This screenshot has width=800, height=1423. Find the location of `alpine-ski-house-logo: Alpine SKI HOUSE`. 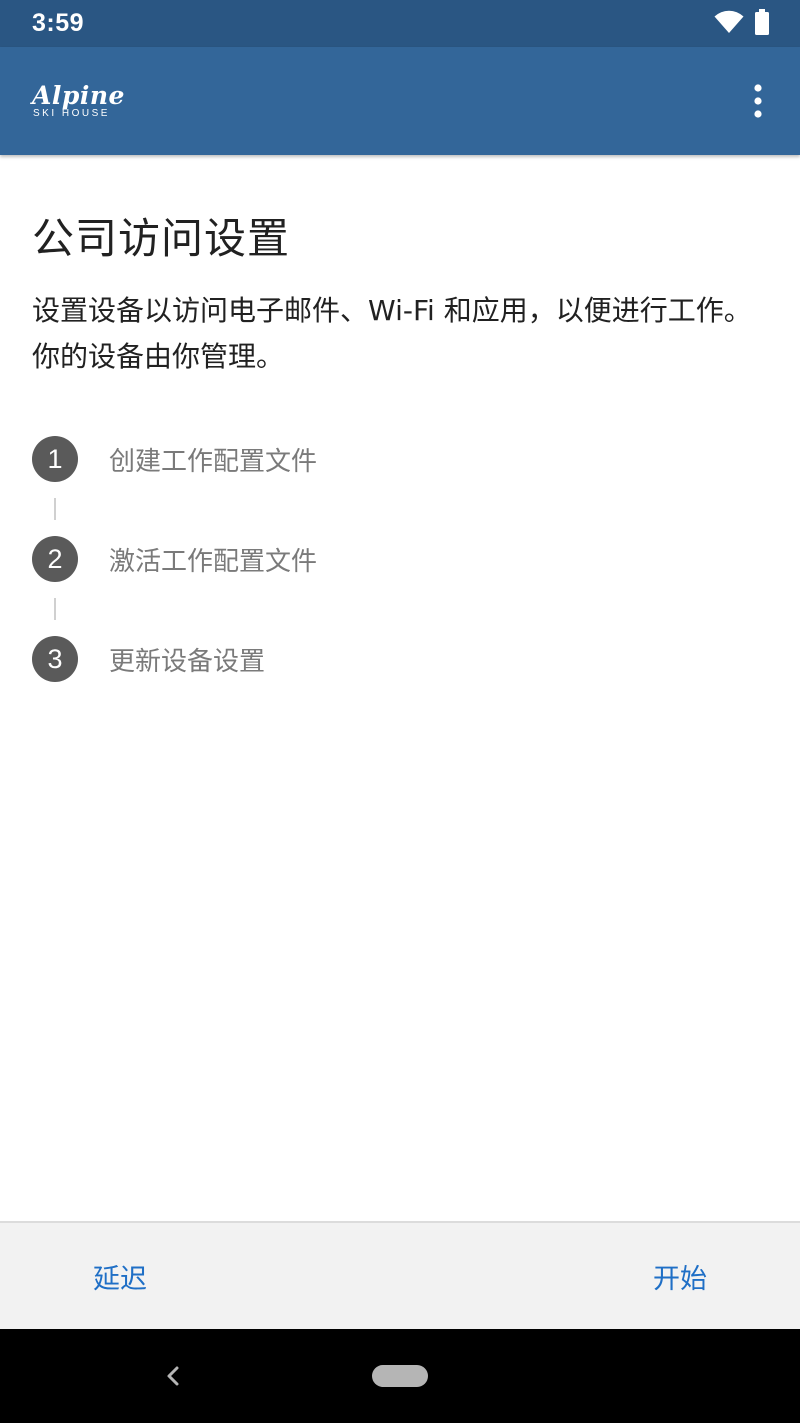

alpine-ski-house-logo: Alpine SKI HOUSE is located at coordinates (78, 101).